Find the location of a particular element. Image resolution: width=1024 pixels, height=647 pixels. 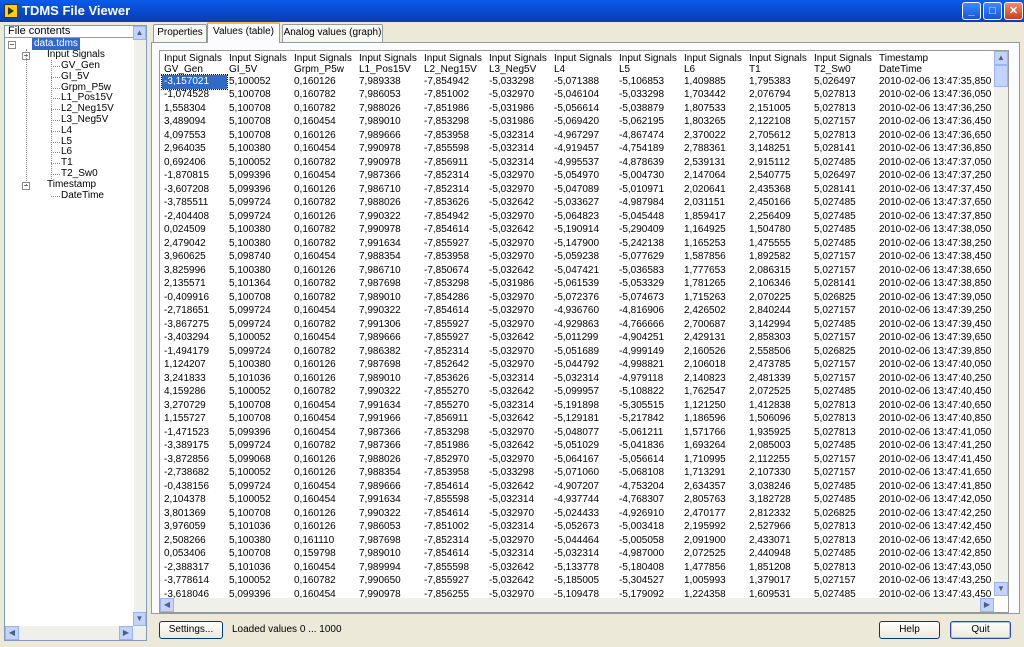

table-cell: 2,076794 is located at coordinates (779, 96).